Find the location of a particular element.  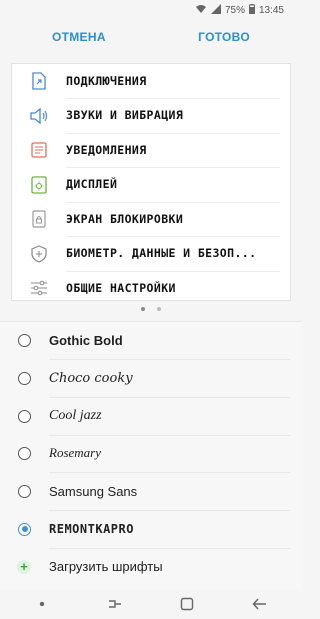

connections-icon is located at coordinates (39, 81).